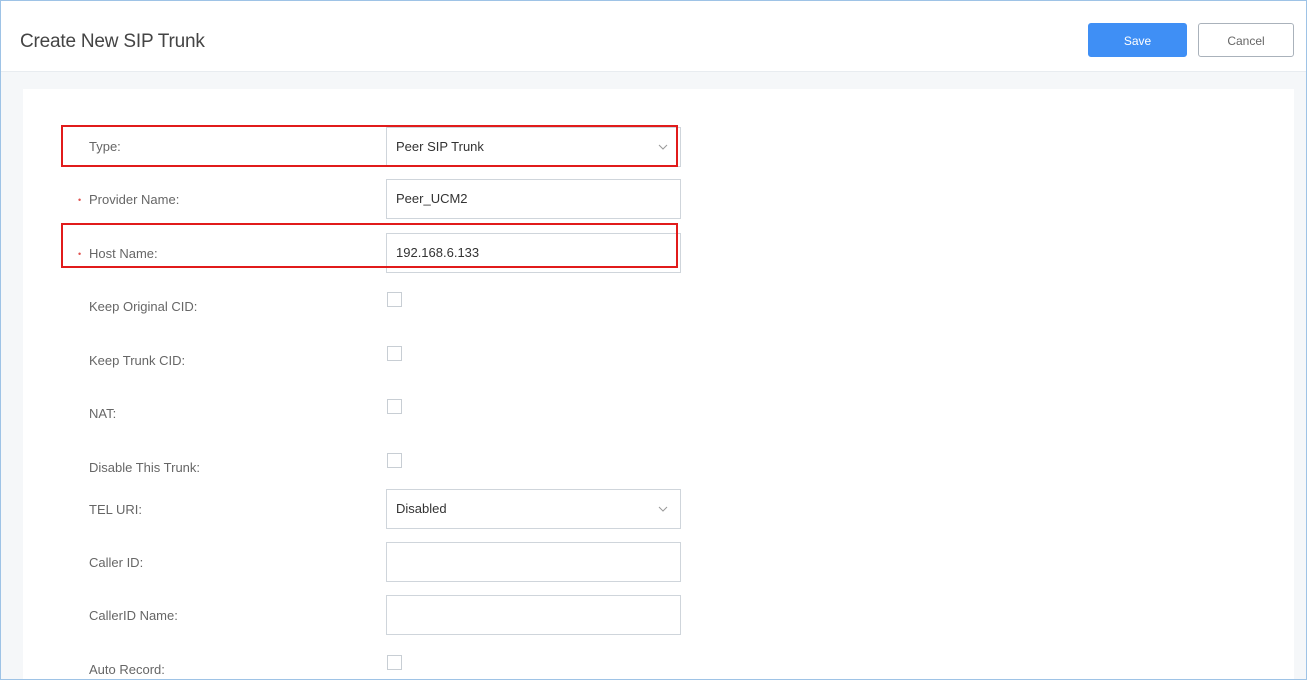 This screenshot has width=1307, height=680. I want to click on keep-original-cid-checkbox, so click(394, 299).